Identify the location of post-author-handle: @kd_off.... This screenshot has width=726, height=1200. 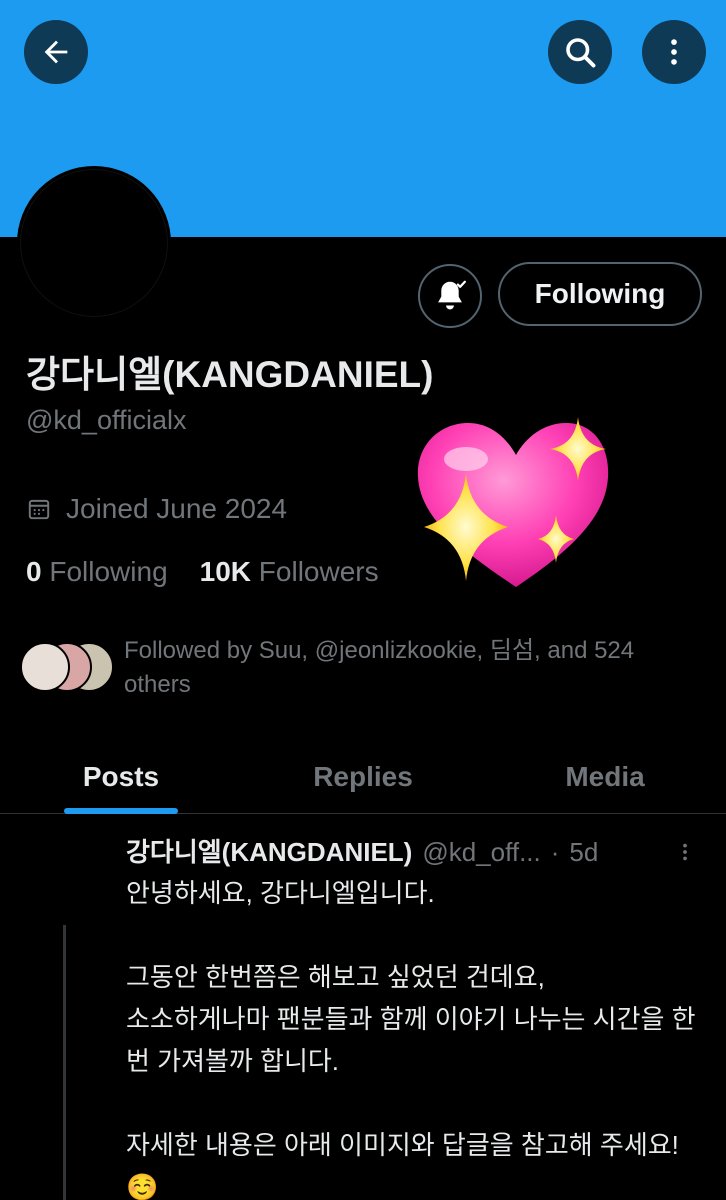
(481, 852).